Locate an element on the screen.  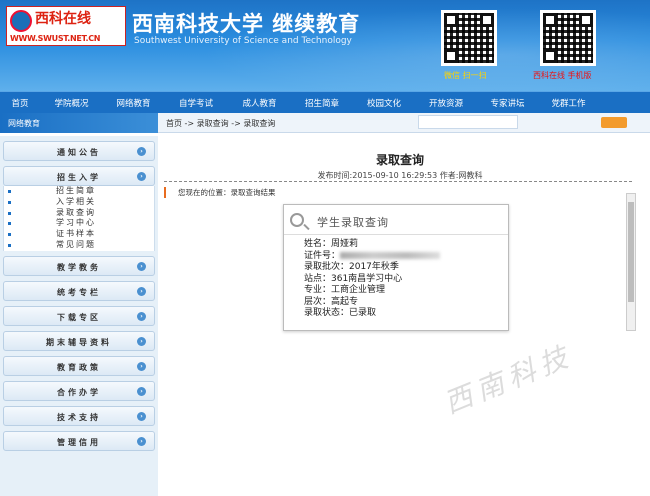
result-batch: 录取批次：2017年秋季 is located at coordinates (351, 267).